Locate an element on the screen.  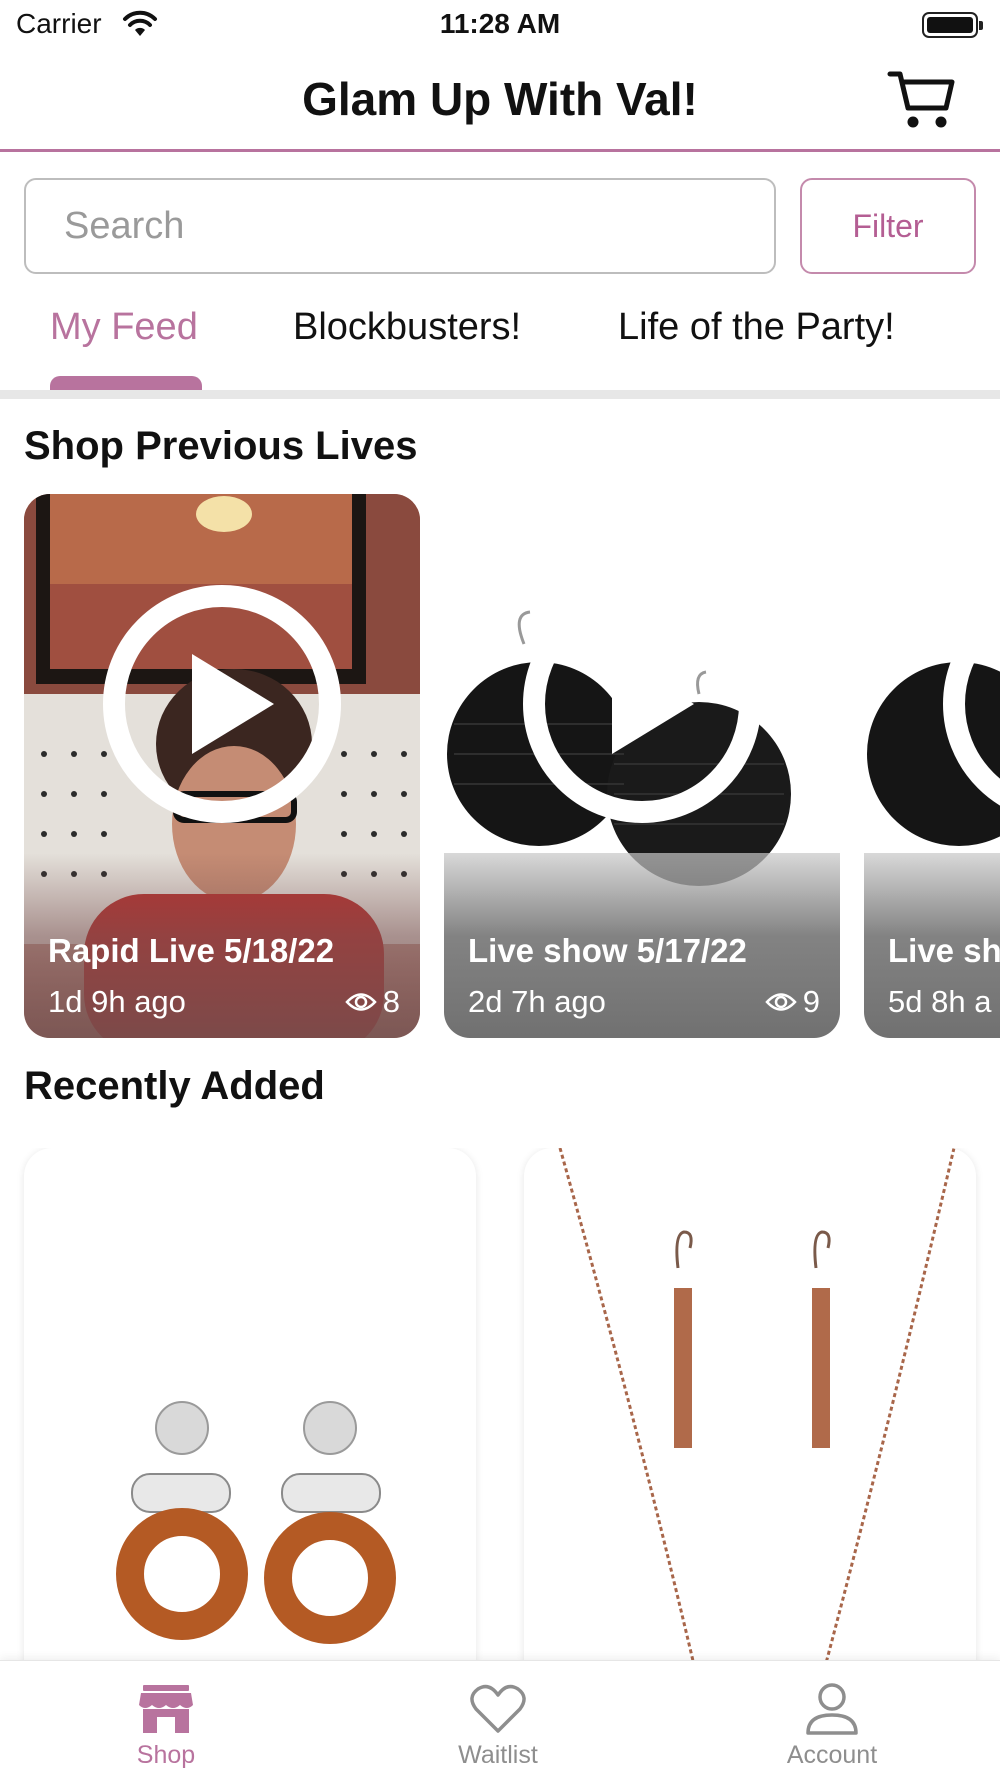
section-title-previous-lives: Shop Previous Lives is located at coordinates (221, 446).